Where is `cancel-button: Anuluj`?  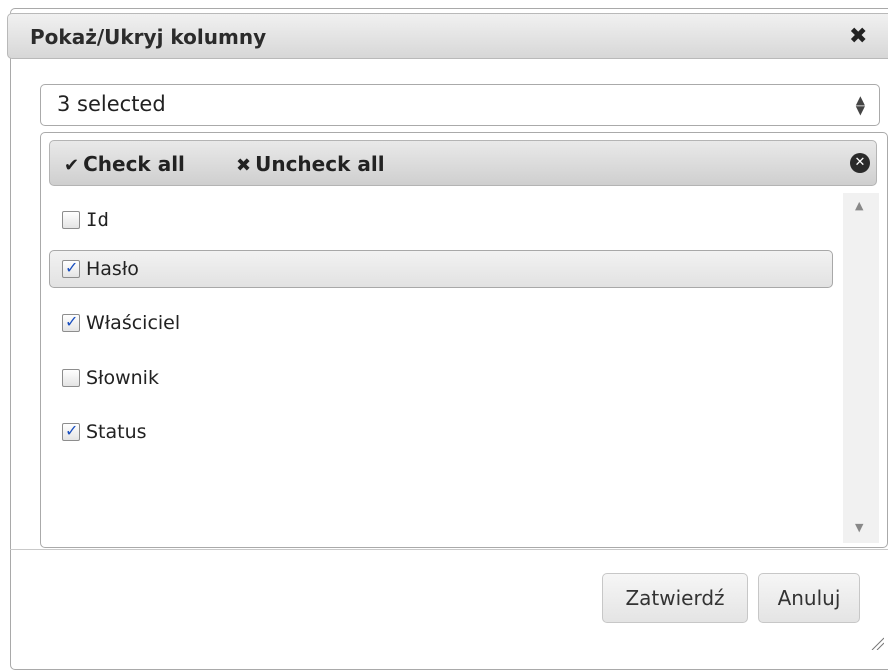
cancel-button: Anuluj is located at coordinates (809, 598).